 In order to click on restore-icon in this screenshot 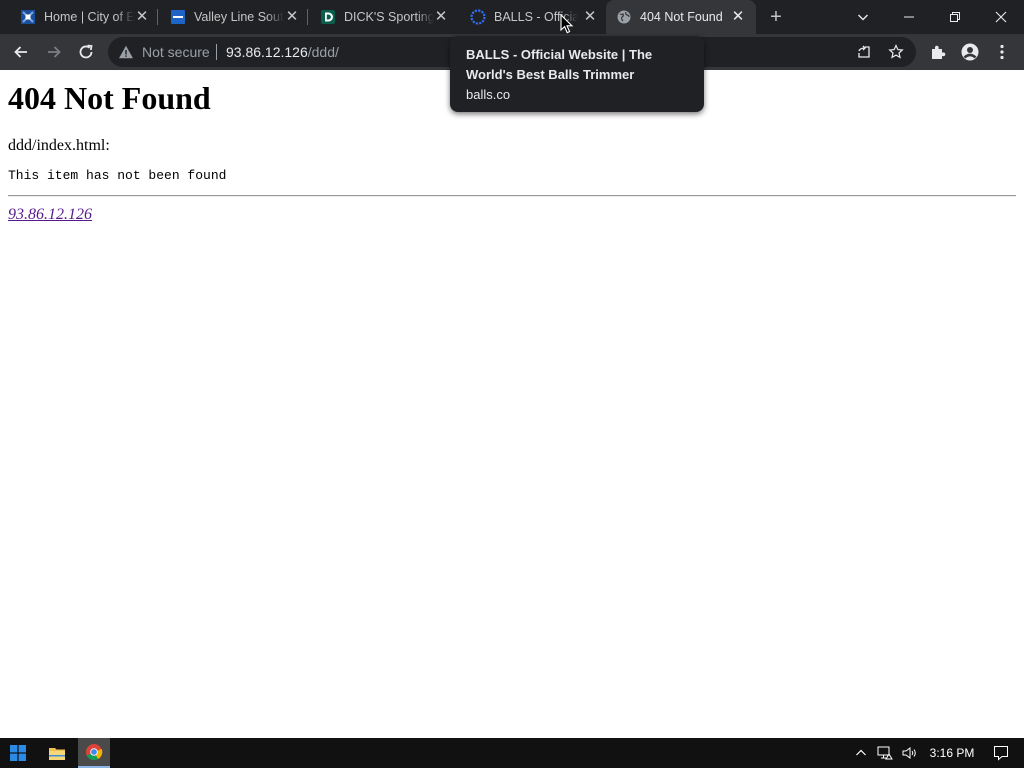, I will do `click(955, 17)`.